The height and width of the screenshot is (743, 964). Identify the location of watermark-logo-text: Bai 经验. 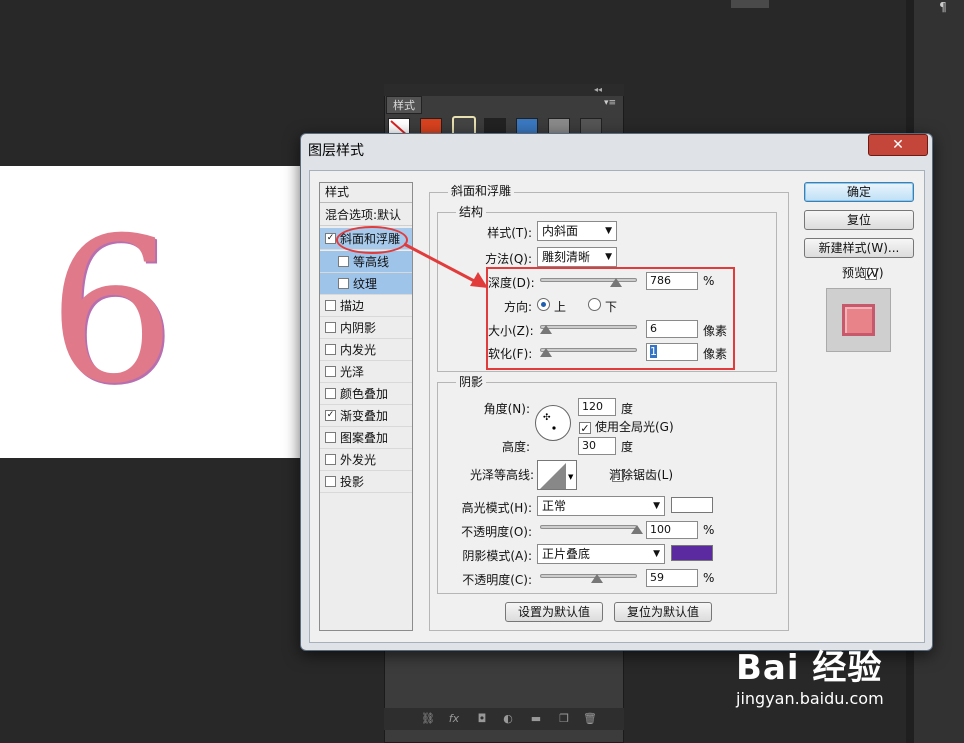
(809, 668).